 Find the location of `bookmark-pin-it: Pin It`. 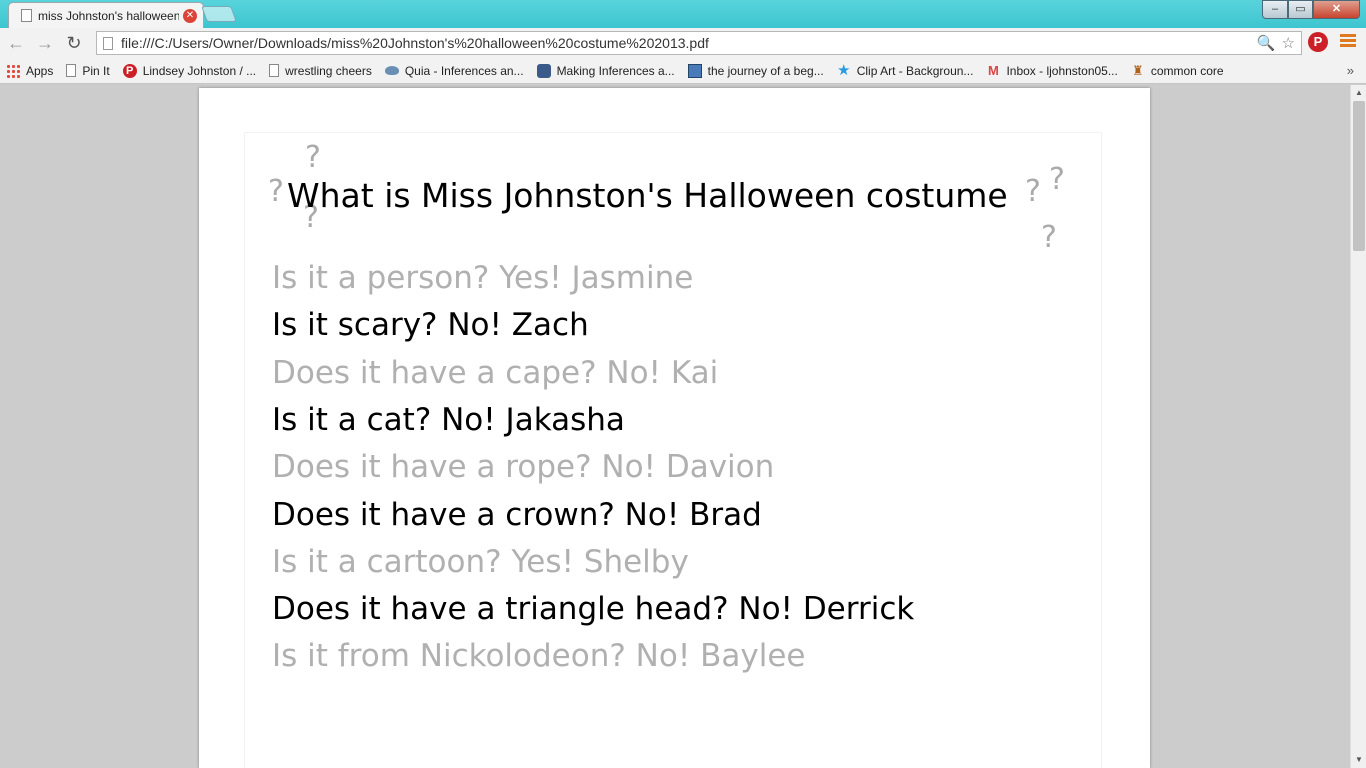

bookmark-pin-it: Pin It is located at coordinates (88, 70).